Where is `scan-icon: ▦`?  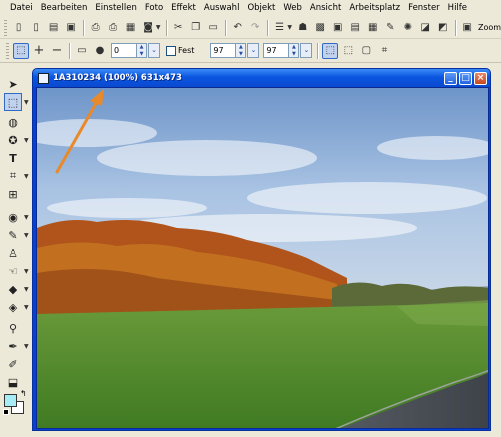
scan-icon: ▦ is located at coordinates (131, 28).